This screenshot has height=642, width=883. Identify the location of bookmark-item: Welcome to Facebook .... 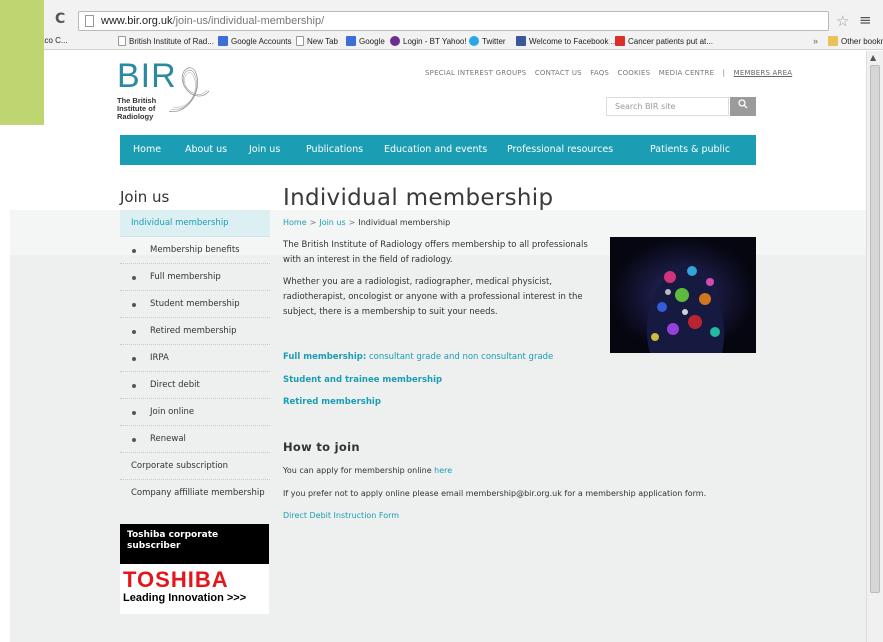
(566, 41).